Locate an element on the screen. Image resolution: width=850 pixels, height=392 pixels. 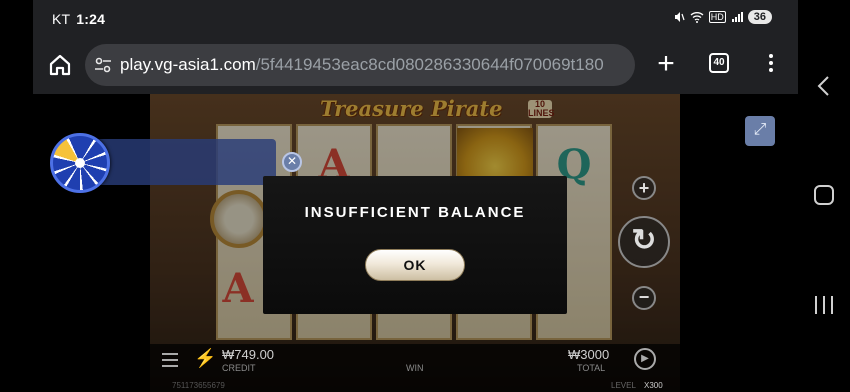
close-icon: ✕ is located at coordinates (292, 161).